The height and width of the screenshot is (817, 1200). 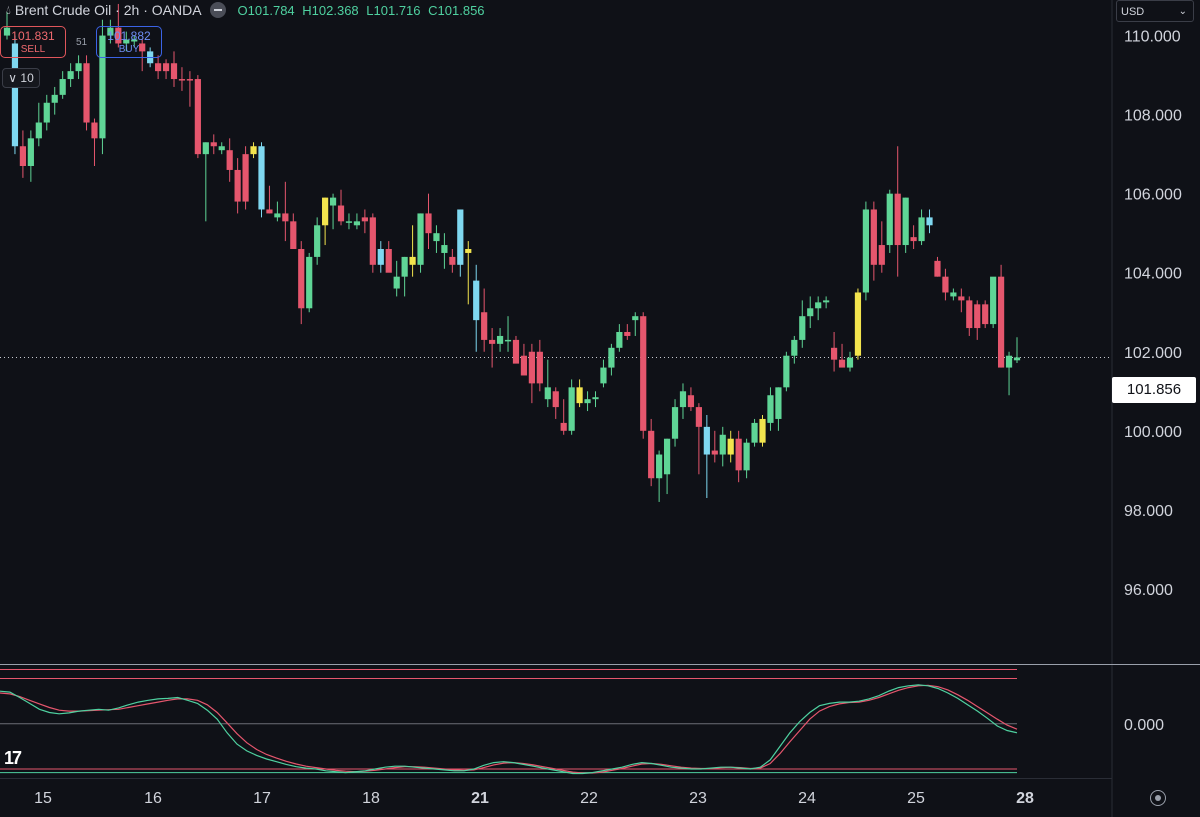 What do you see at coordinates (1158, 798) in the screenshot?
I see `settings-icon` at bounding box center [1158, 798].